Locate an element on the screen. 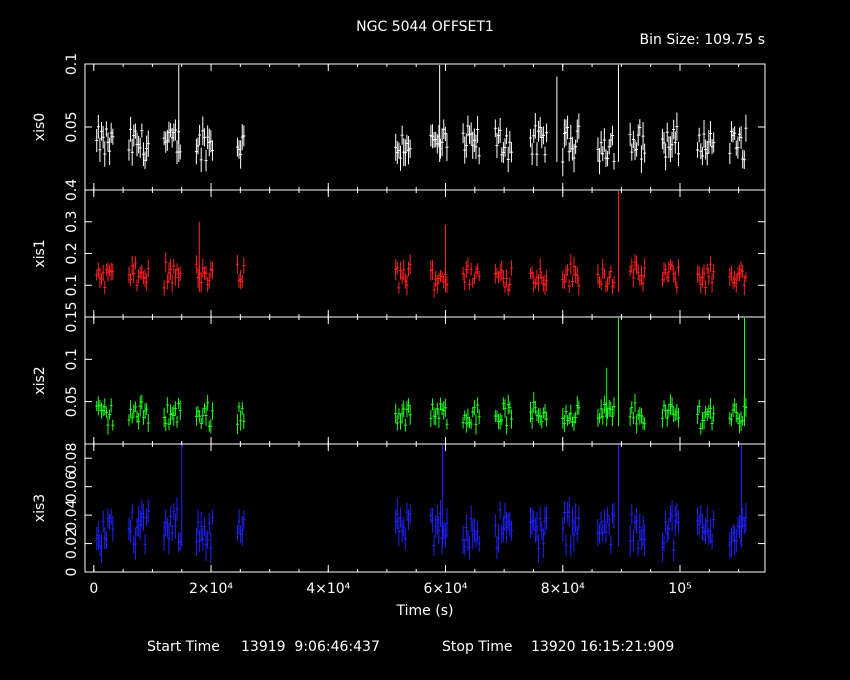 The height and width of the screenshot is (680, 850). series-label-xis1: xis1 is located at coordinates (40, 253).